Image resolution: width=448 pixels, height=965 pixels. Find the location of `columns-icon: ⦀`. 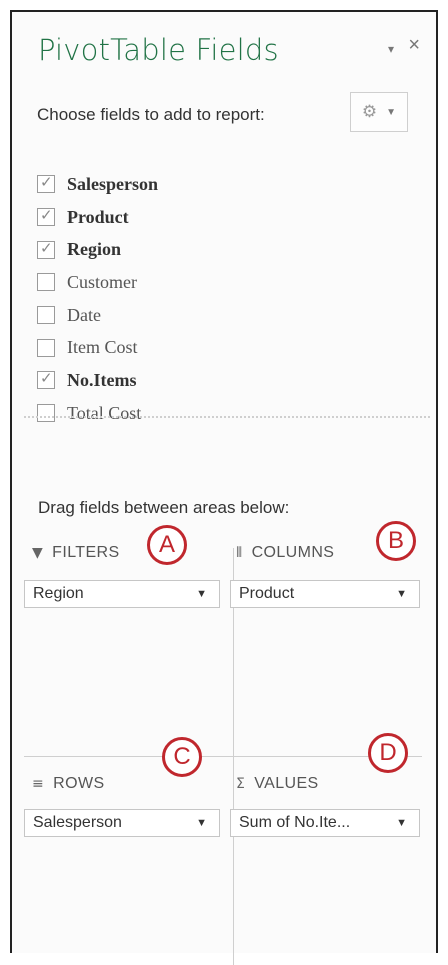

columns-icon: ⦀ is located at coordinates (239, 553).